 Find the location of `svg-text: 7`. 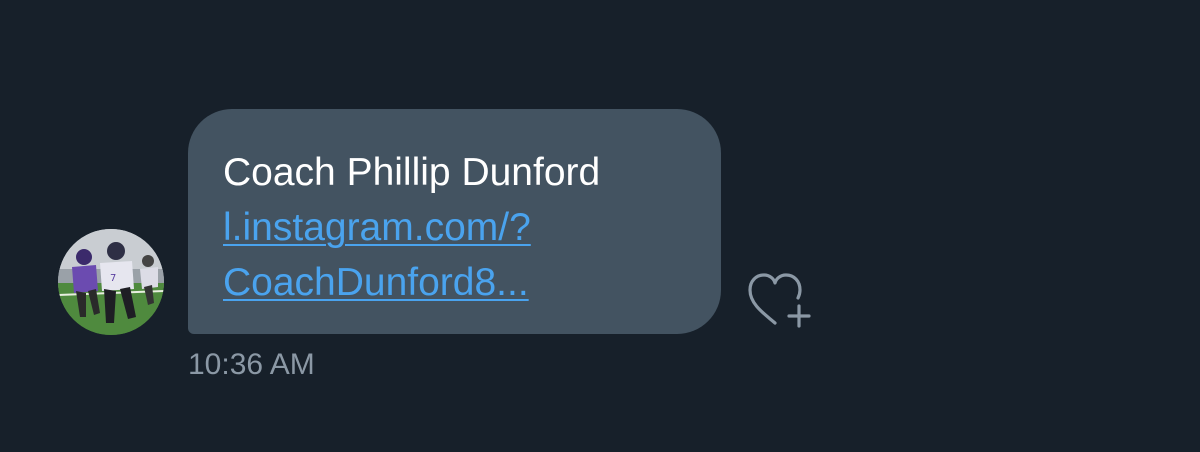

svg-text: 7 is located at coordinates (113, 278).